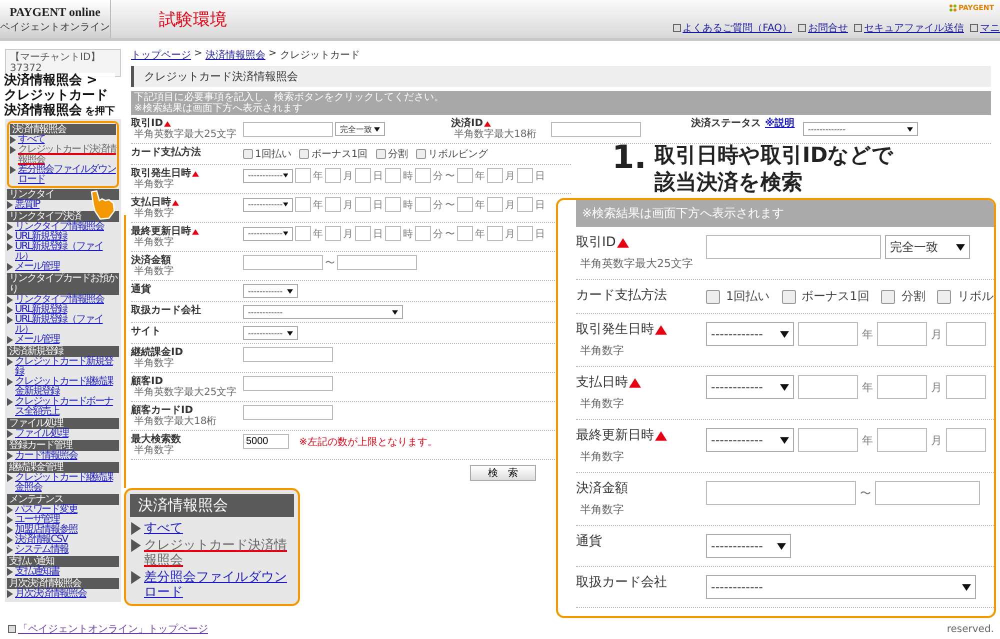 The width and height of the screenshot is (1000, 639). Describe the element at coordinates (503, 473) in the screenshot. I see `search-button: 検 索` at that location.